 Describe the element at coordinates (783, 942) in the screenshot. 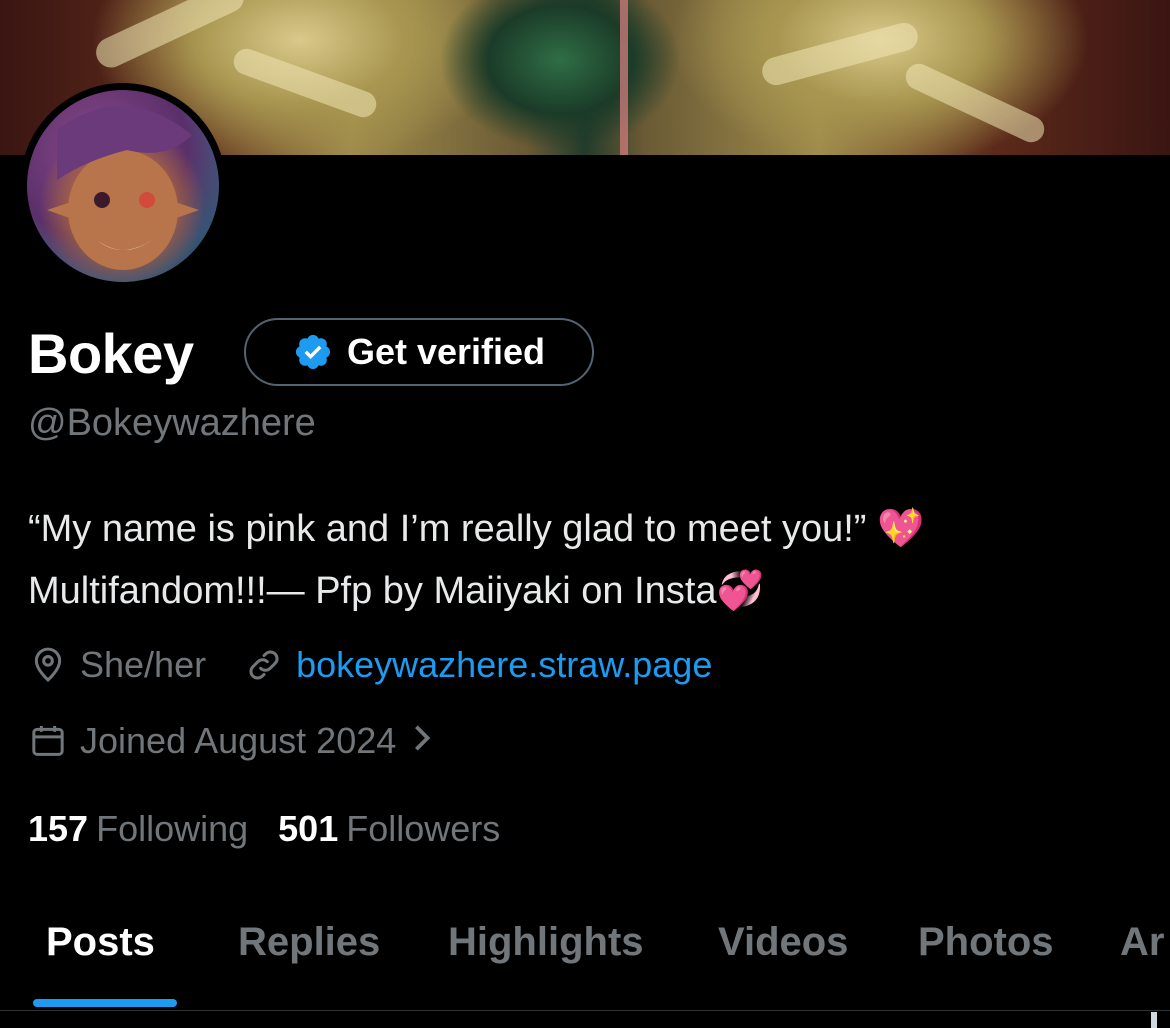

I see `tab-videos: Videos` at that location.